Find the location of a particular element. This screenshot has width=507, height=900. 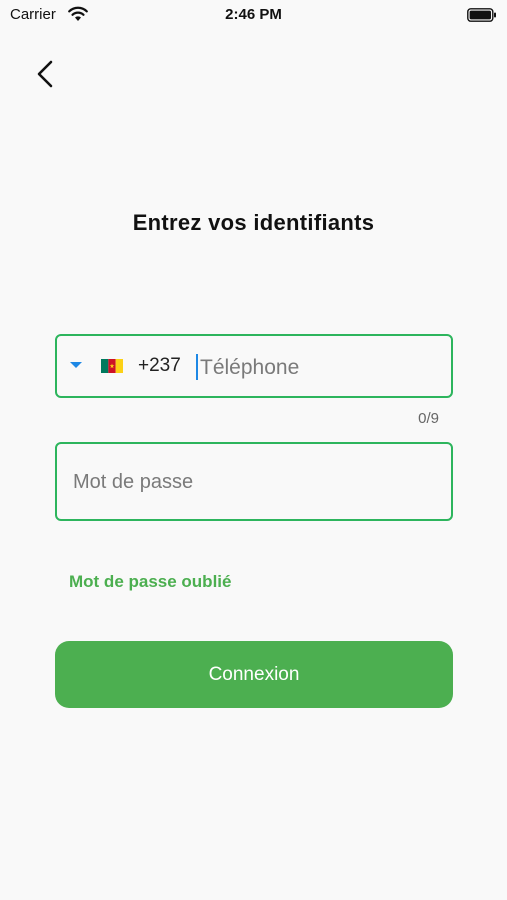

chevron-down-icon is located at coordinates (76, 365).